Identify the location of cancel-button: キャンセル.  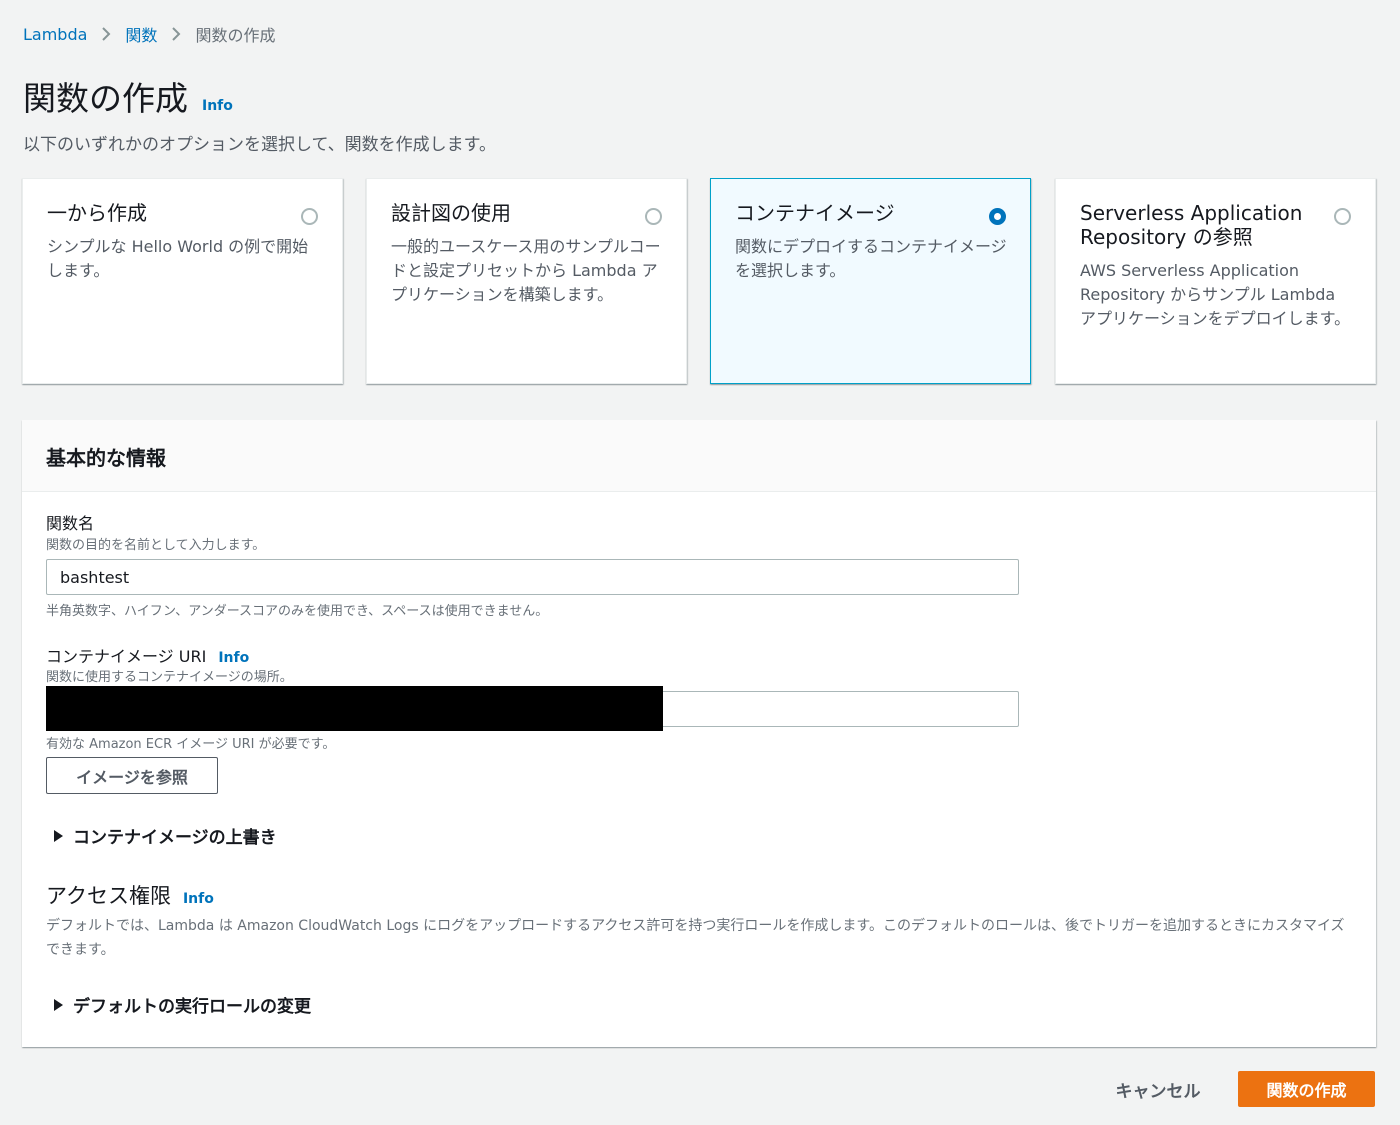
(1158, 1089).